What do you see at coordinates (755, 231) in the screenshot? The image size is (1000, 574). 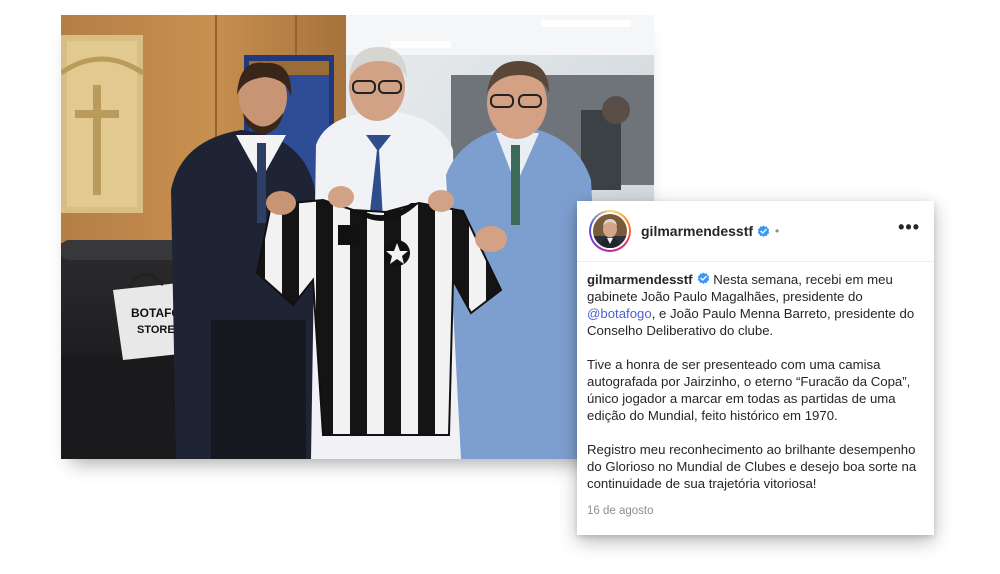 I see `post-header: gilmarmendesstf • •••` at bounding box center [755, 231].